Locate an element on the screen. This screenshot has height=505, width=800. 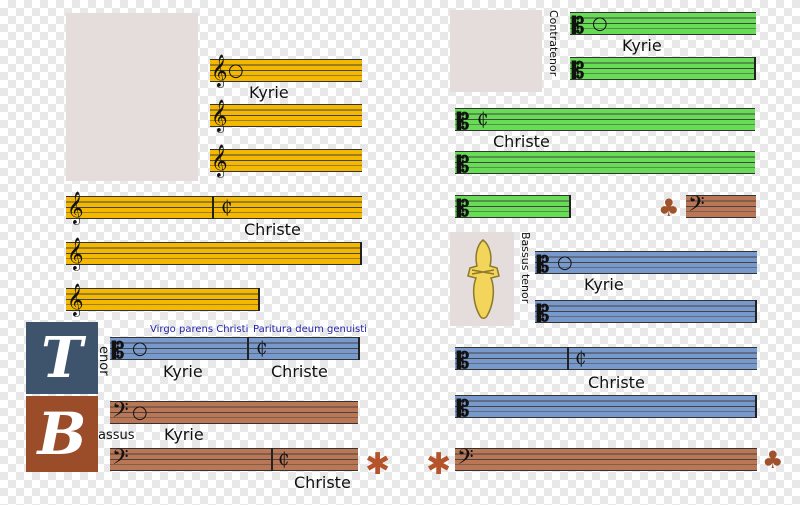
tenor-label-rest: enor is located at coordinates (103, 361).